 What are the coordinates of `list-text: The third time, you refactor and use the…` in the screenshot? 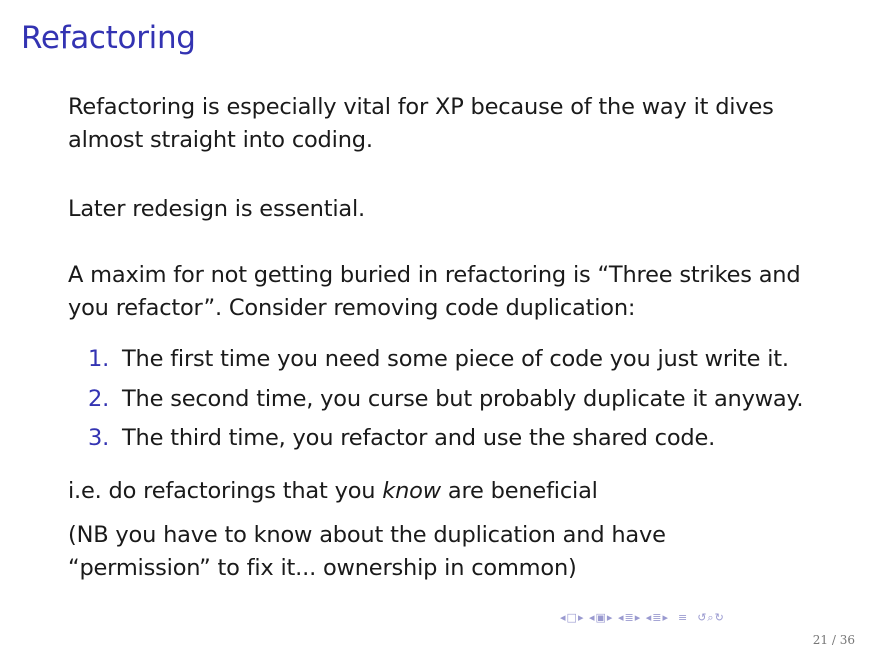 It's located at (419, 438).